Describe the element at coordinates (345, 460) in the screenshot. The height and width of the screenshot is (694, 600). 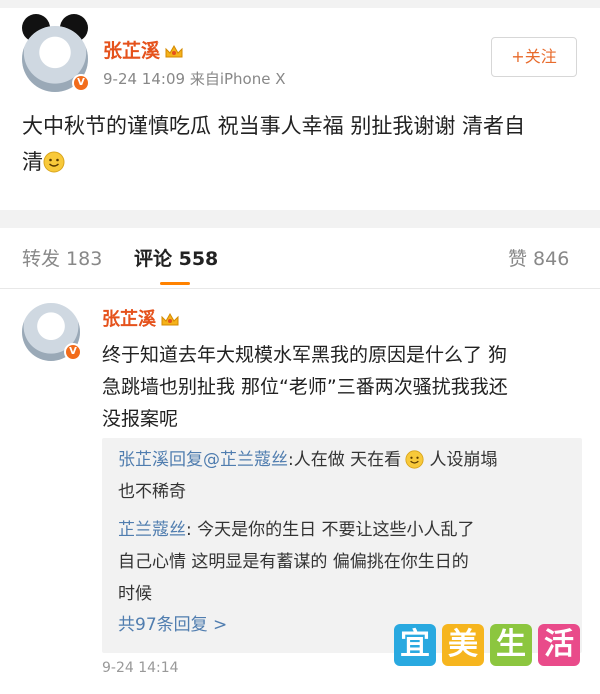
I see `reply-1-text-a: :人在做 天在看` at that location.